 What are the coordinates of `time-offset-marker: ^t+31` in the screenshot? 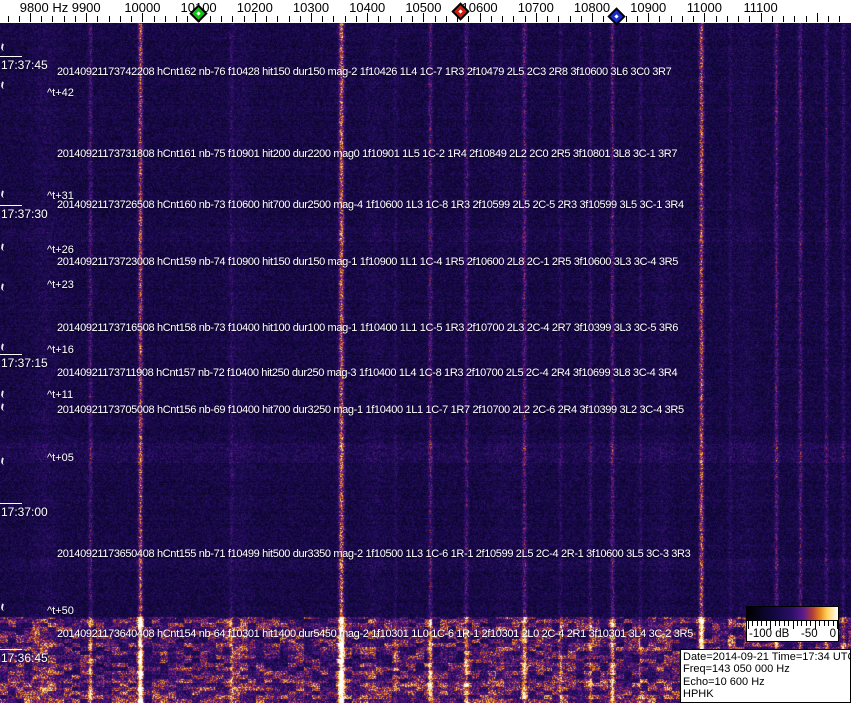 It's located at (60, 196).